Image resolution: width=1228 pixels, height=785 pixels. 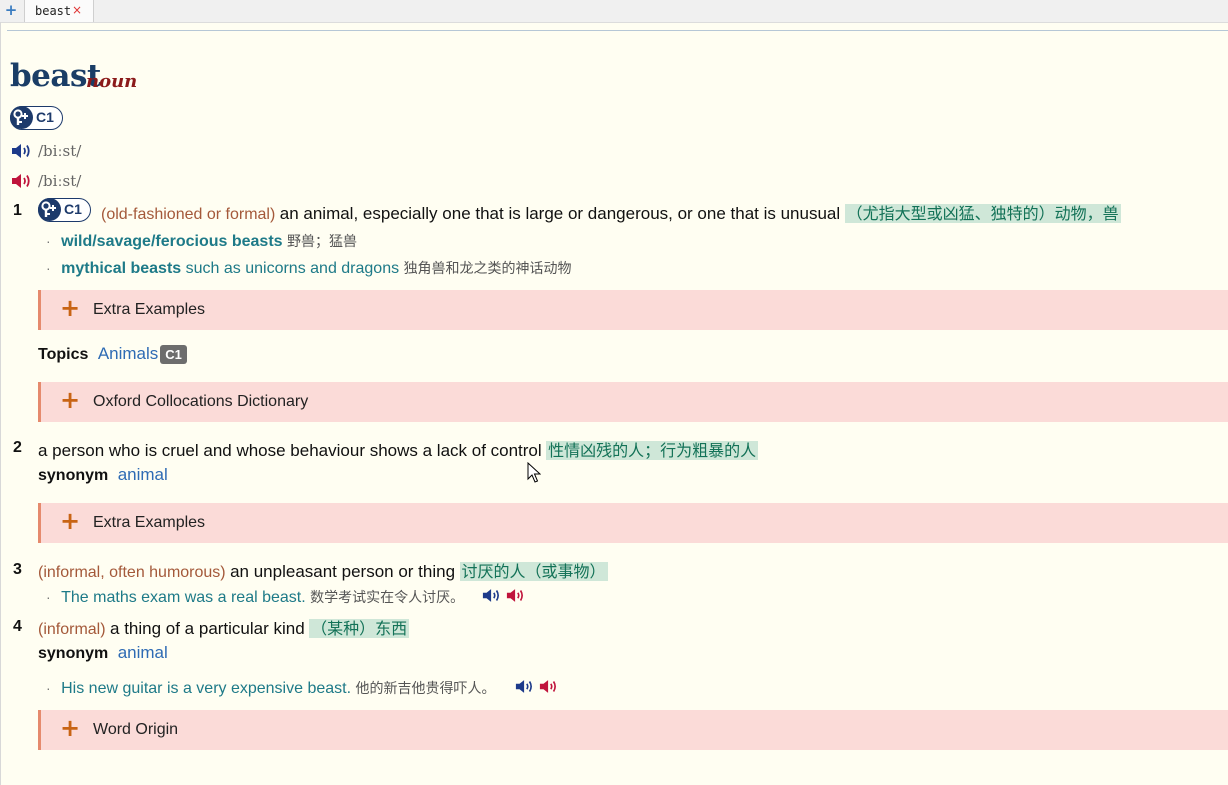 What do you see at coordinates (77, 10) in the screenshot?
I see `close-icon: ×` at bounding box center [77, 10].